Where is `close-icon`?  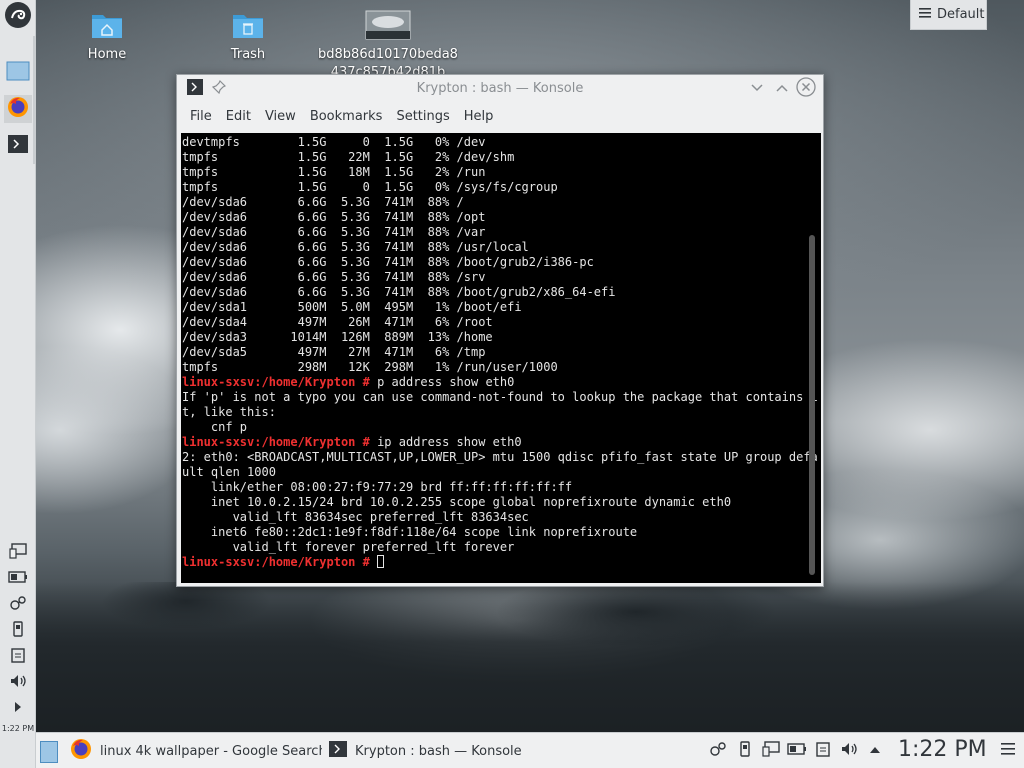
close-icon is located at coordinates (806, 89).